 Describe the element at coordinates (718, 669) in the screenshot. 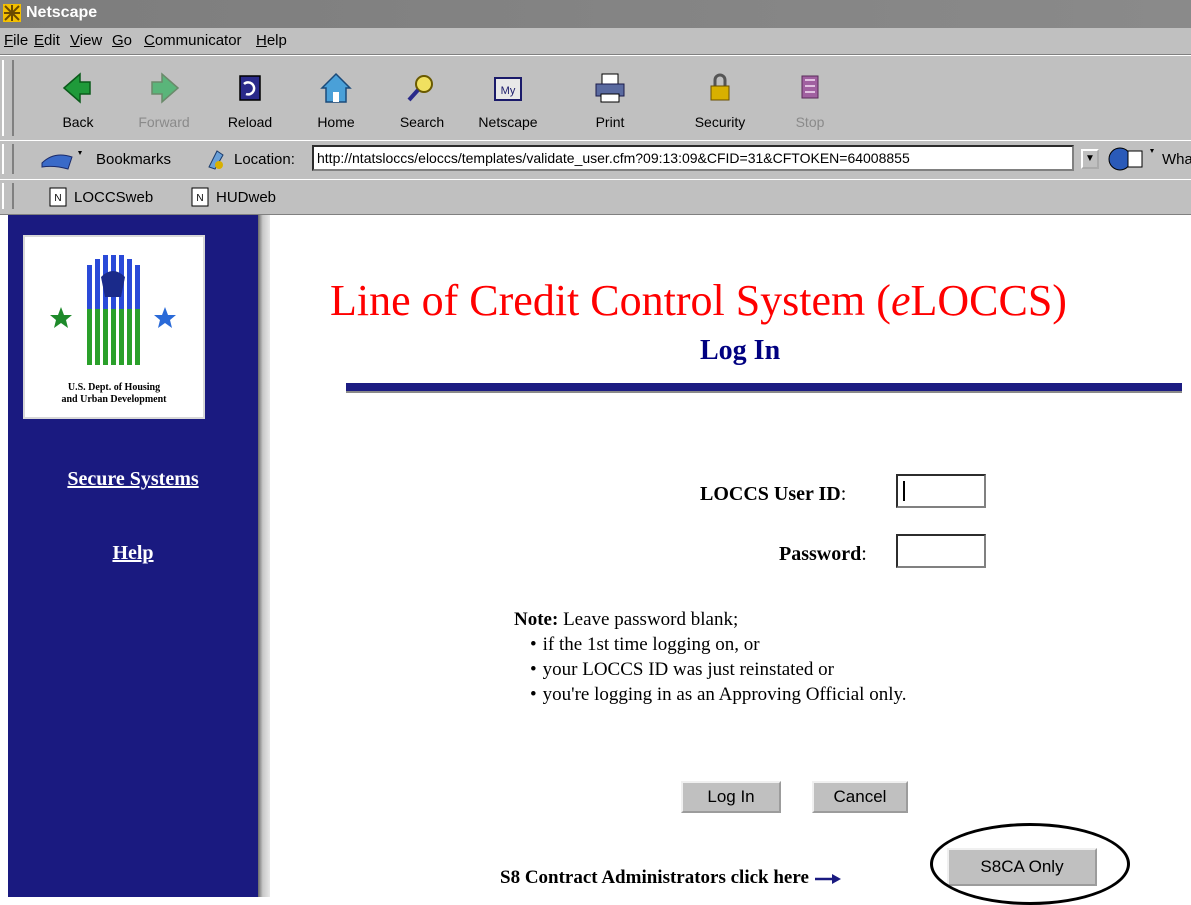

I see `list-item: your LOCCS ID was just reinstated or` at that location.